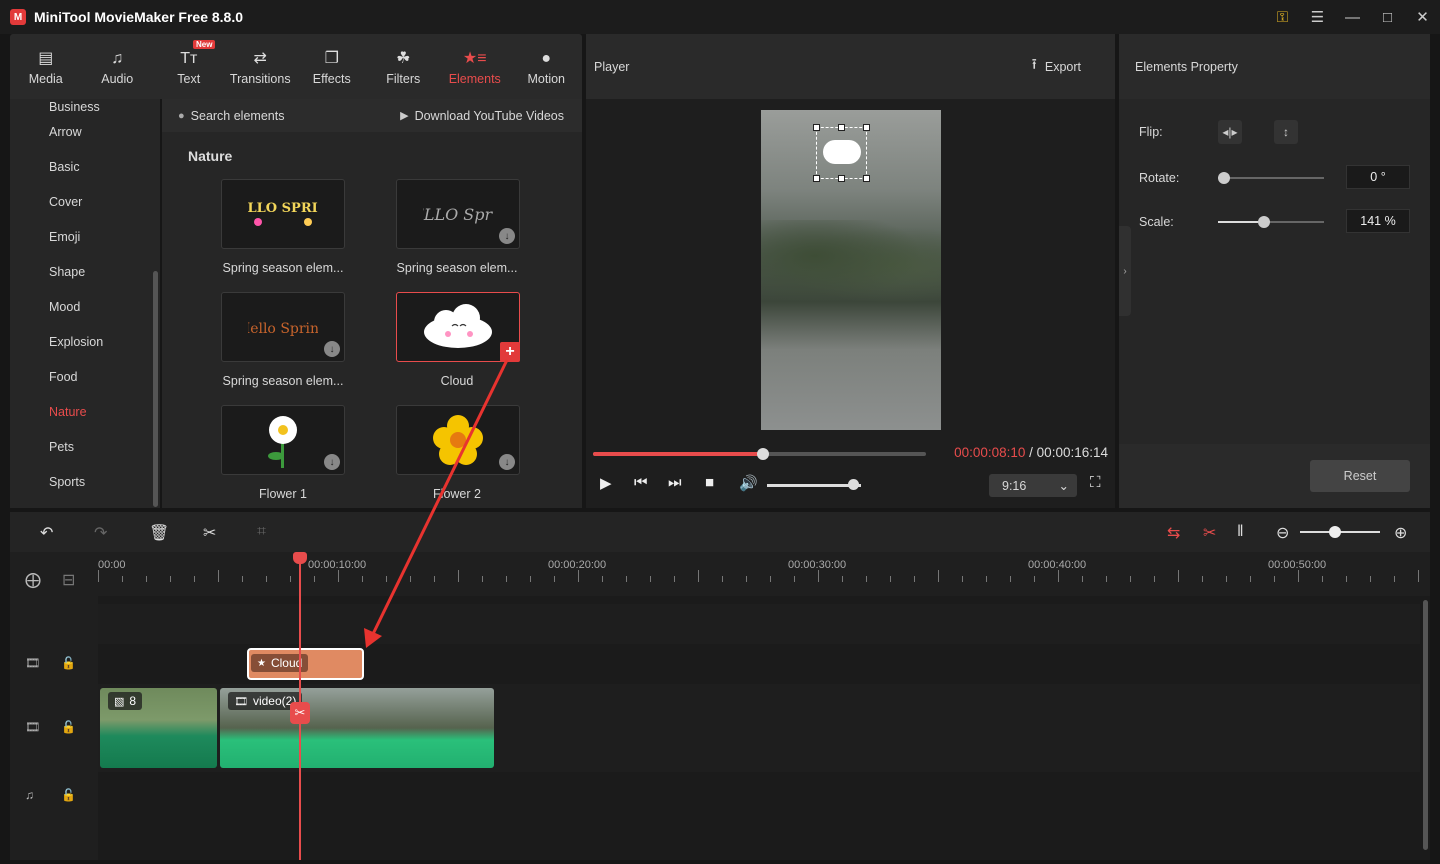  What do you see at coordinates (1335, 532) in the screenshot?
I see `zoom-knob` at bounding box center [1335, 532].